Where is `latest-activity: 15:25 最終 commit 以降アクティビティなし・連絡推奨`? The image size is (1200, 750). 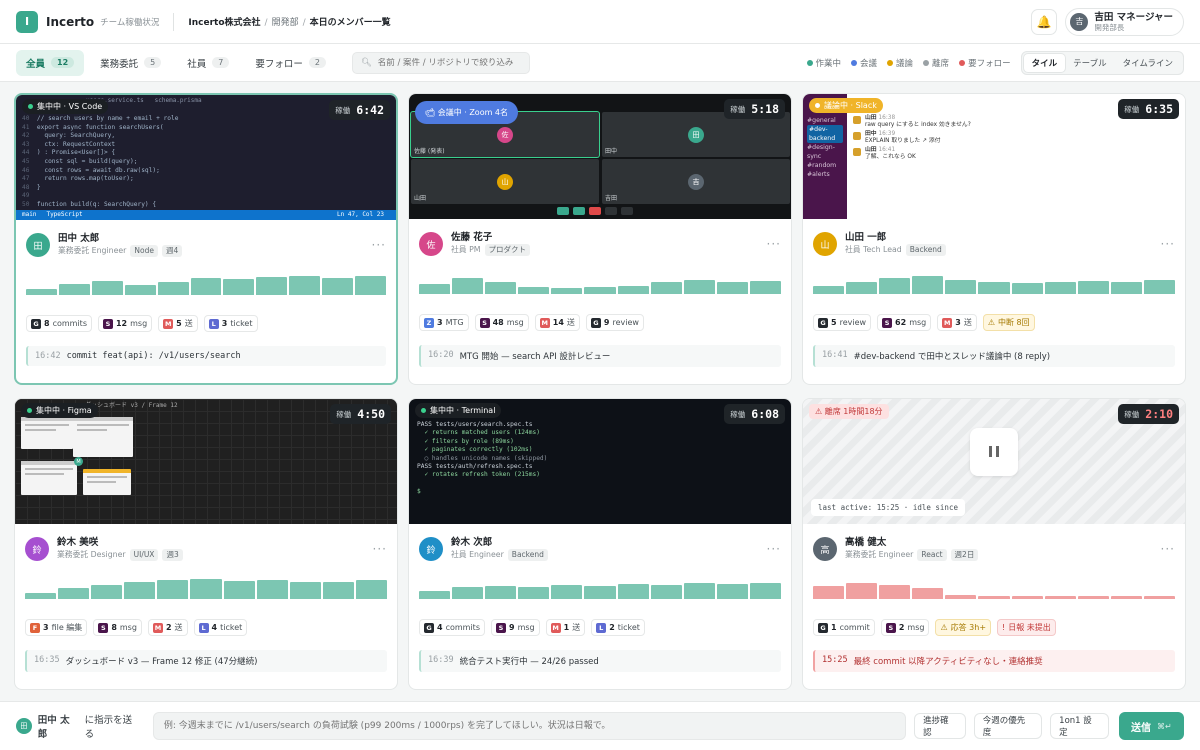 latest-activity: 15:25 最終 commit 以降アクティビティなし・連絡推奨 is located at coordinates (994, 661).